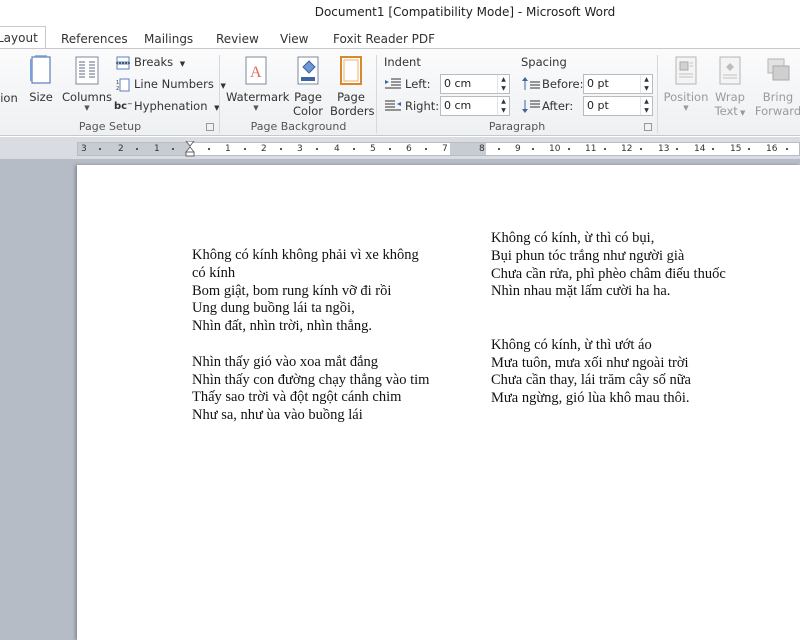  I want to click on indent-right-icon, so click(393, 105).